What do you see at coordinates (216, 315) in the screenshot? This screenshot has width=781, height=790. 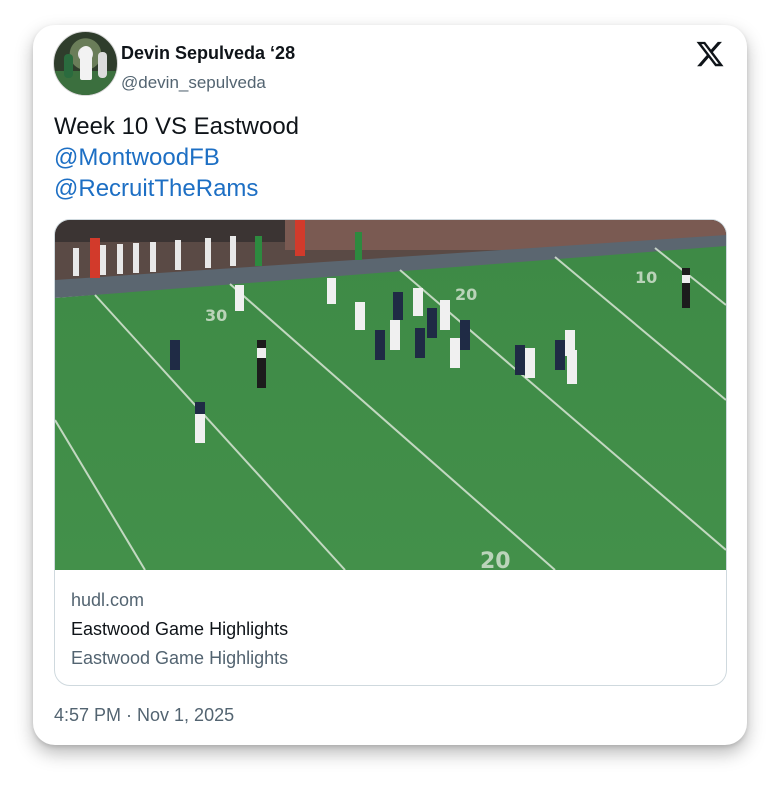 I see `svg-text: 30` at bounding box center [216, 315].